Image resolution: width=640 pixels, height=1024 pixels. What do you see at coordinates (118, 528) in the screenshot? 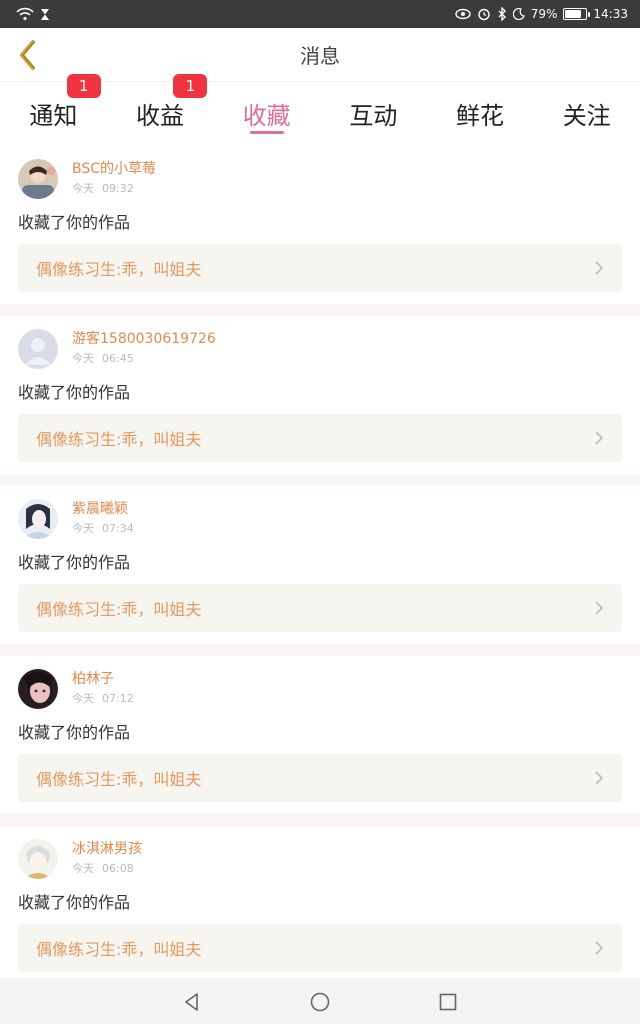
I see `time-label: 07:34` at bounding box center [118, 528].